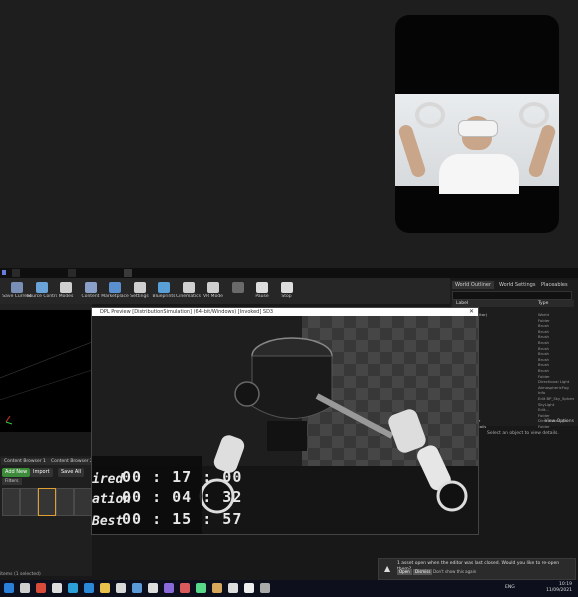 The height and width of the screenshot is (597, 578). I want to click on participant-video-tile, so click(477, 124).